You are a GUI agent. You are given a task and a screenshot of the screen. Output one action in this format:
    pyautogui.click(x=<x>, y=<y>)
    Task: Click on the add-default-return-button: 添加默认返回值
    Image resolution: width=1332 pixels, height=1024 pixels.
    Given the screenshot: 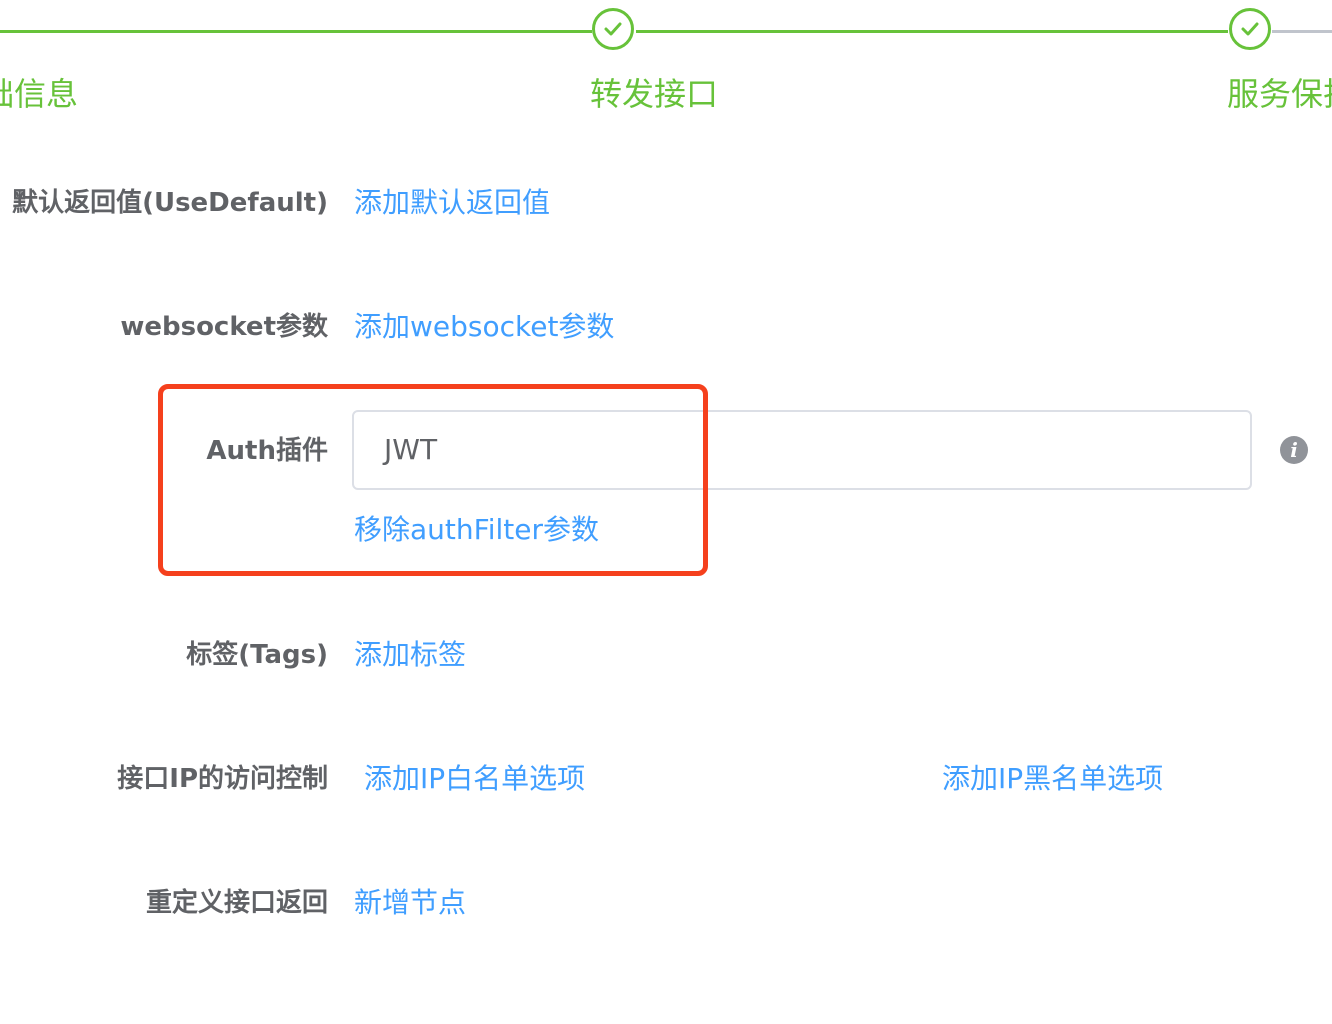 What is the action you would take?
    pyautogui.click(x=452, y=203)
    